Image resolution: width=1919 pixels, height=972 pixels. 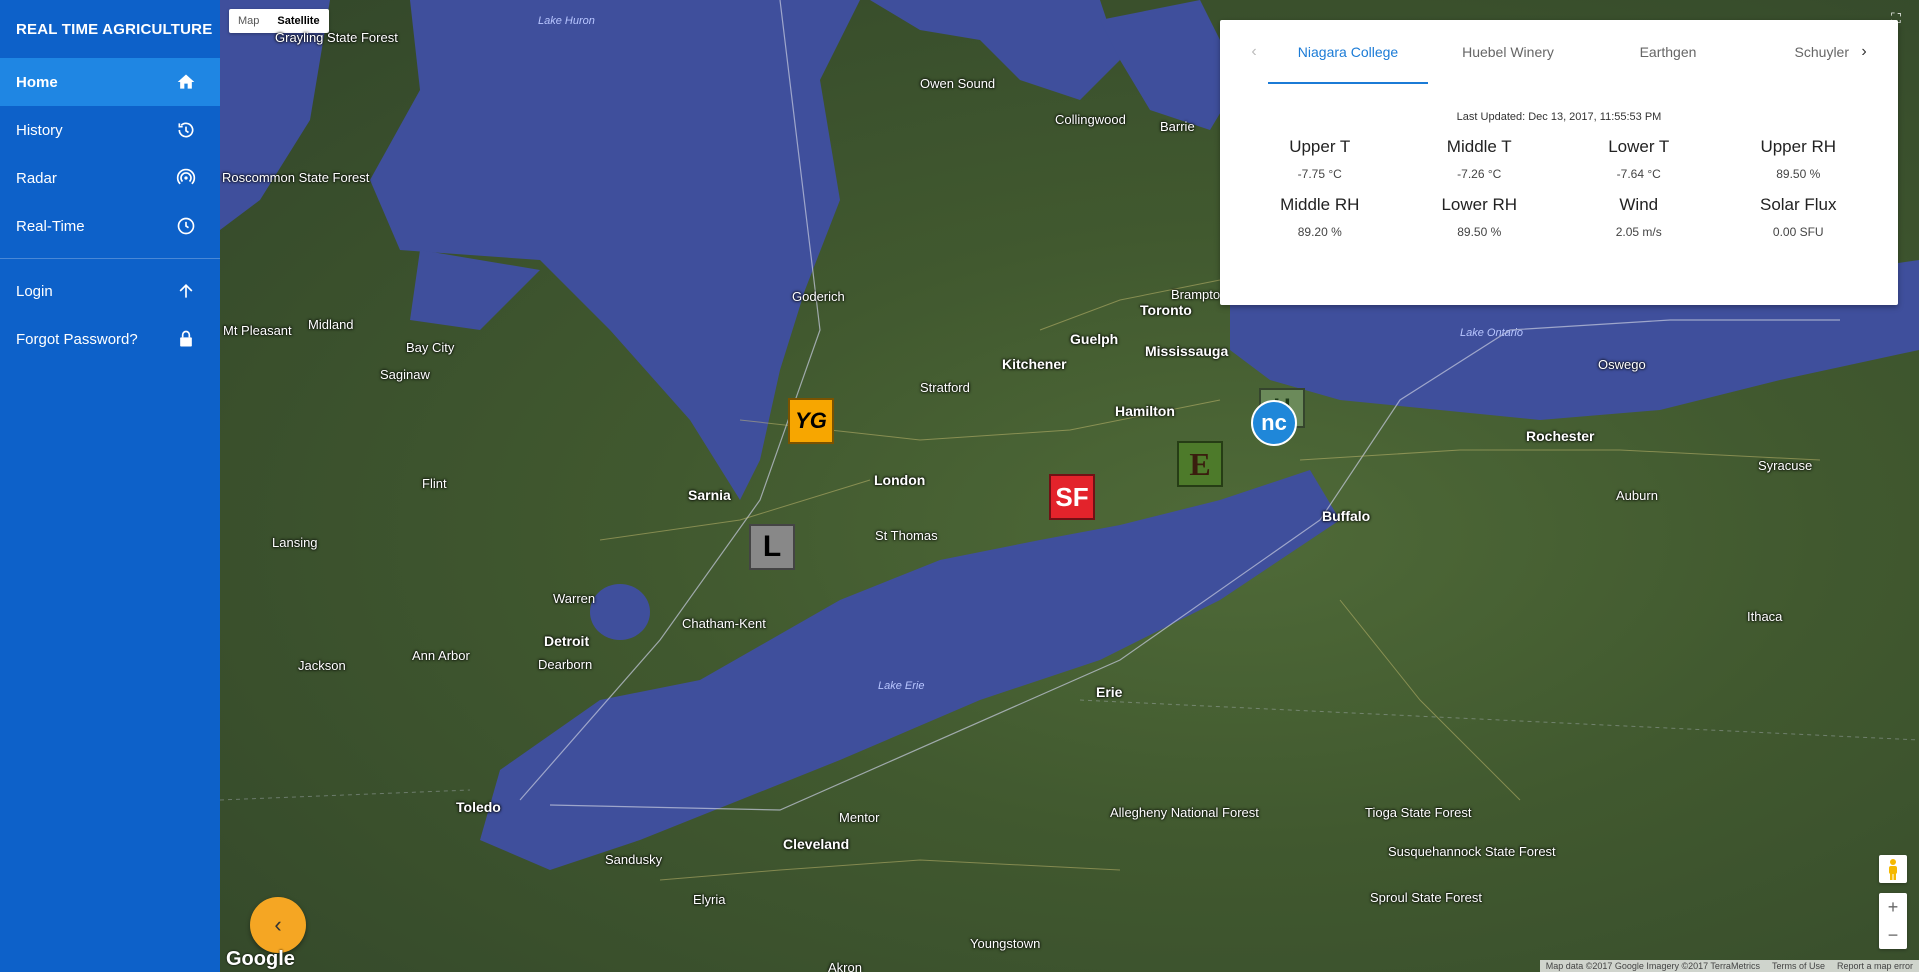 I want to click on home-icon, so click(x=186, y=81).